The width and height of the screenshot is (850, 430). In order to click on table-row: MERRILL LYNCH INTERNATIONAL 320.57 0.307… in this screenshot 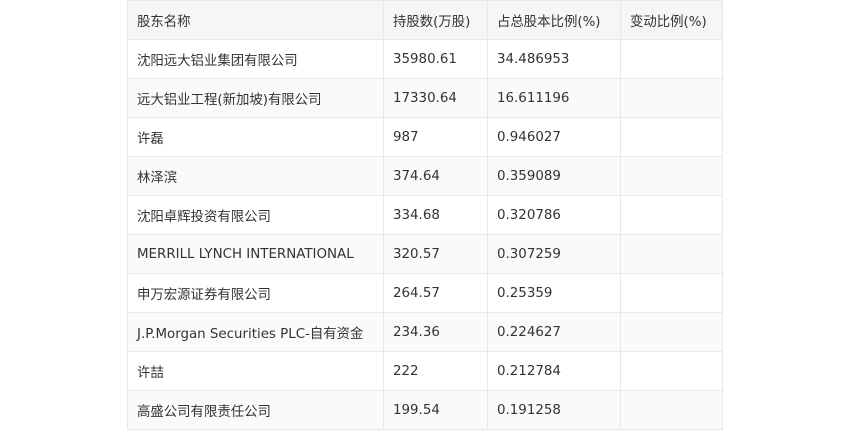, I will do `click(425, 254)`.